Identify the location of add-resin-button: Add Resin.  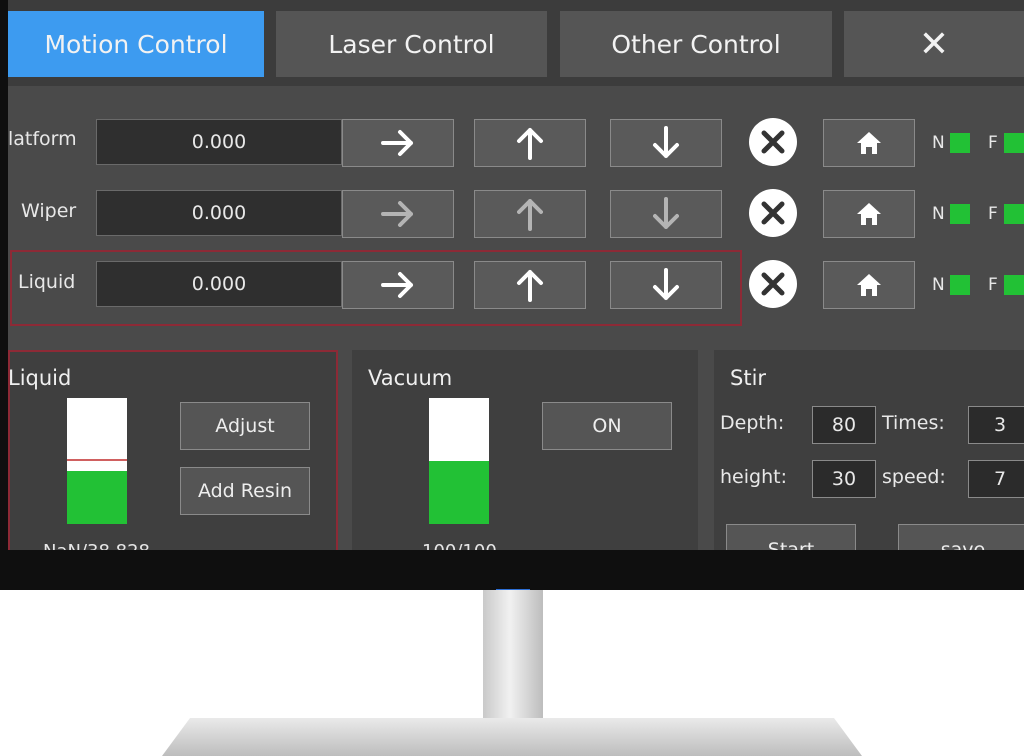
(245, 491).